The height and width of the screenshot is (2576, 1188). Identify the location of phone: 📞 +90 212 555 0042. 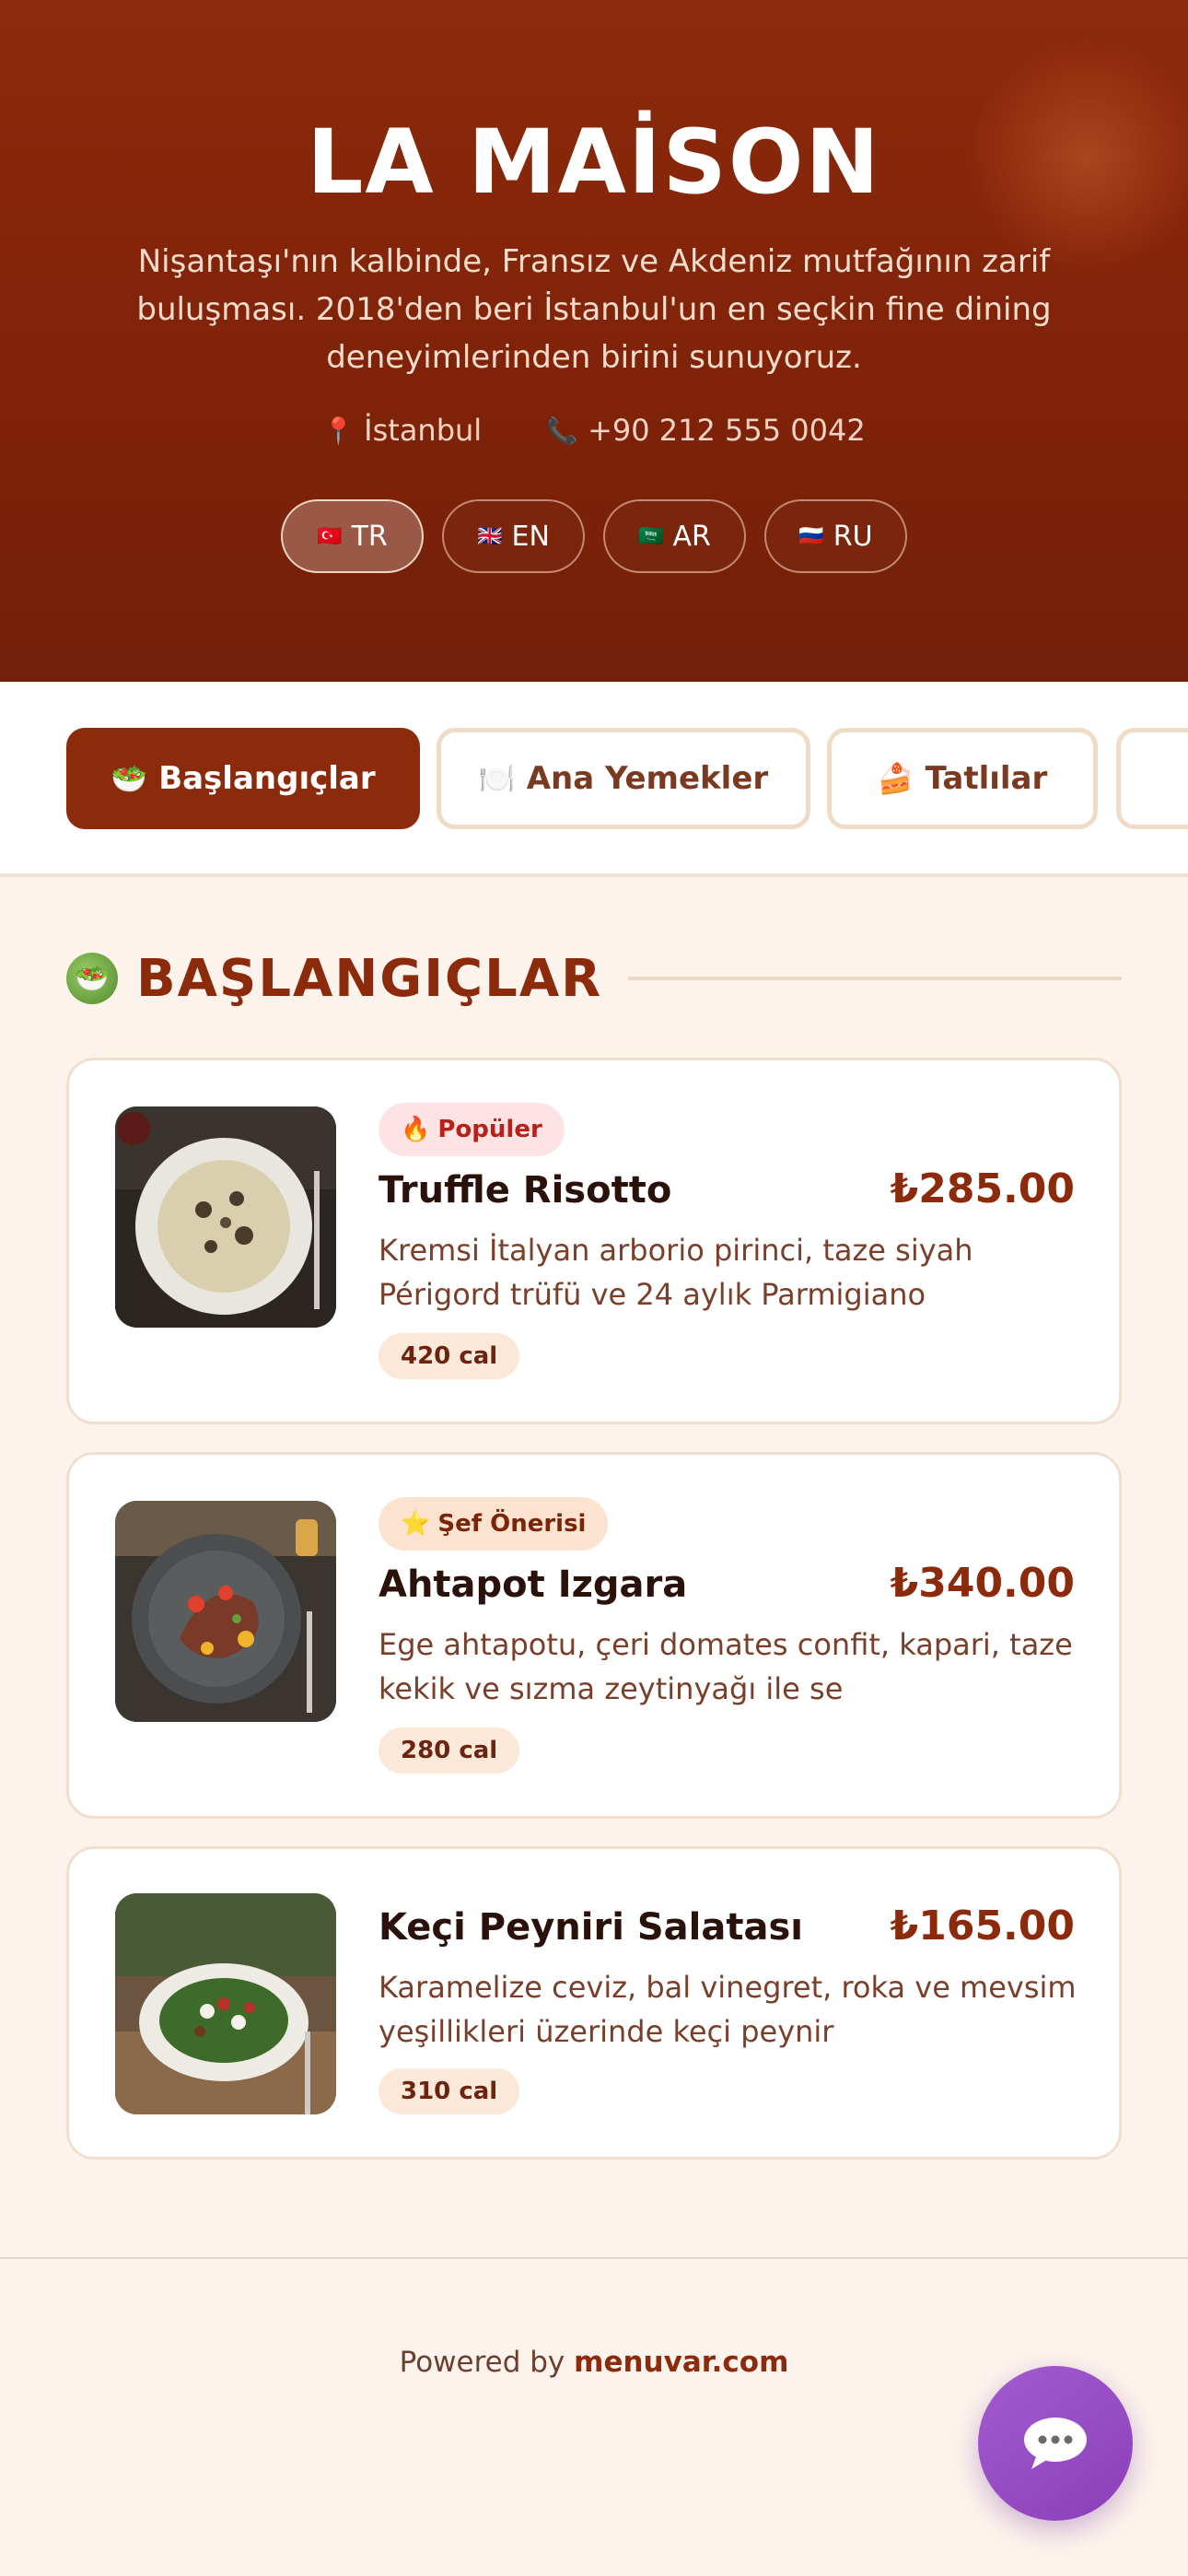
(706, 430).